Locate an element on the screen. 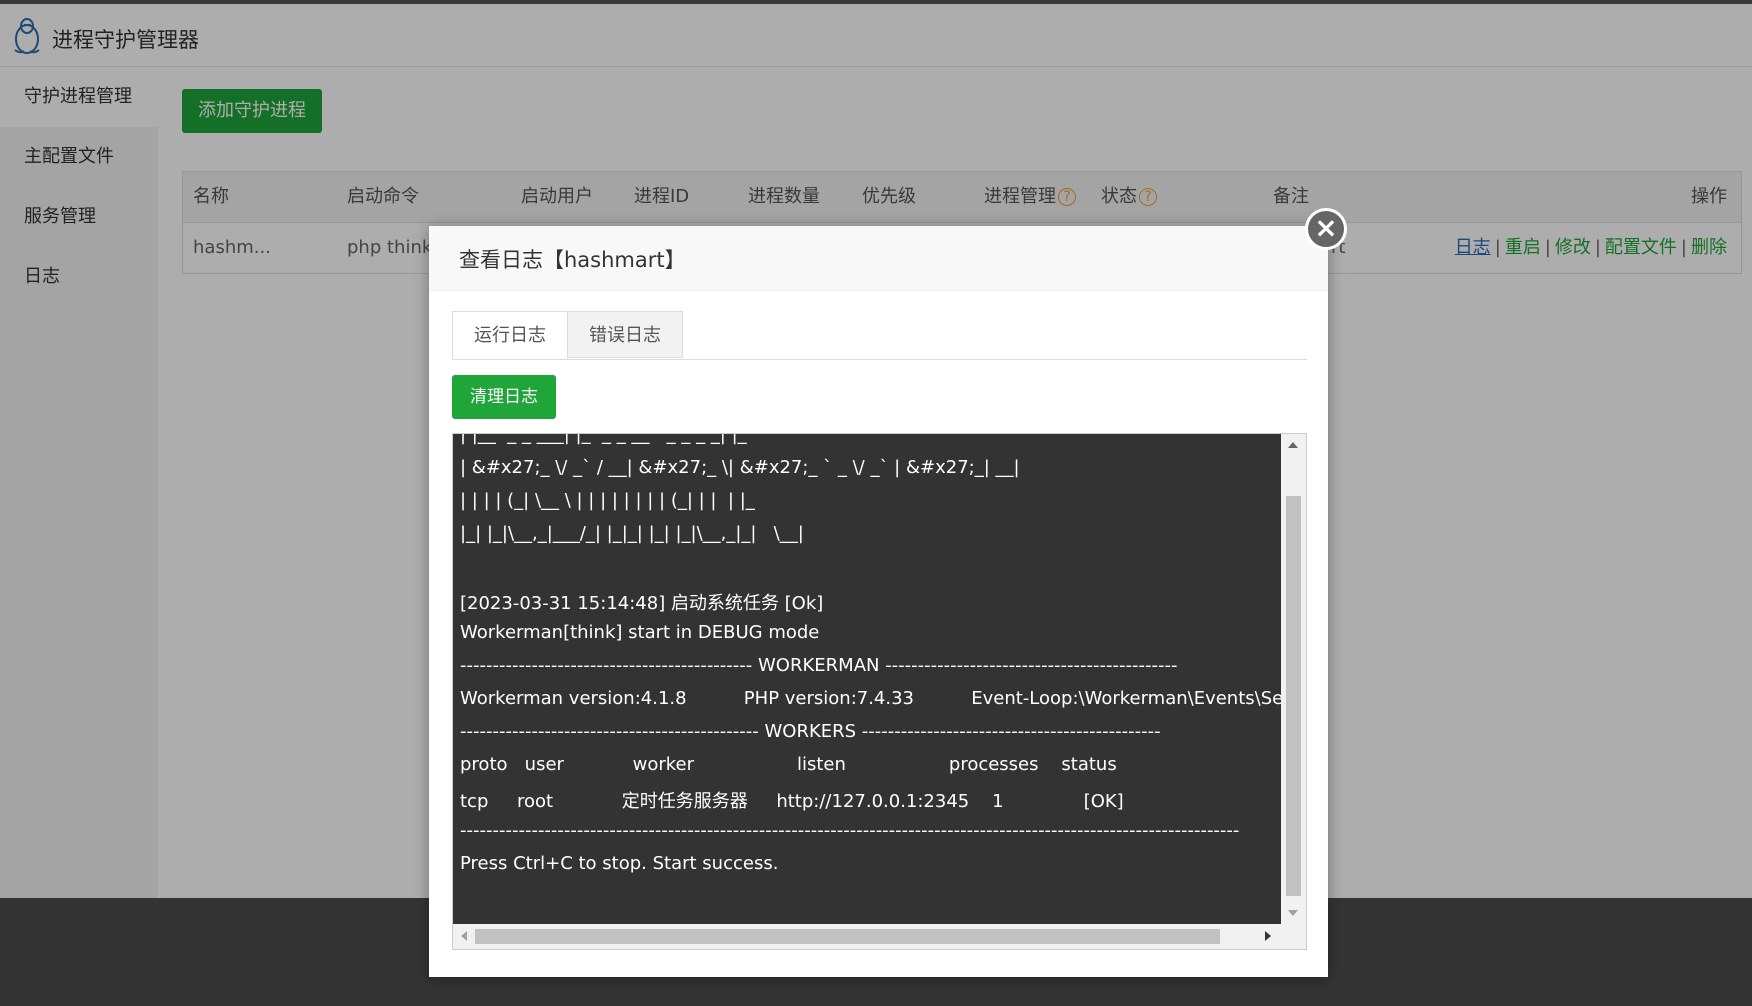  scroll-up-arrow-icon is located at coordinates (1293, 445).